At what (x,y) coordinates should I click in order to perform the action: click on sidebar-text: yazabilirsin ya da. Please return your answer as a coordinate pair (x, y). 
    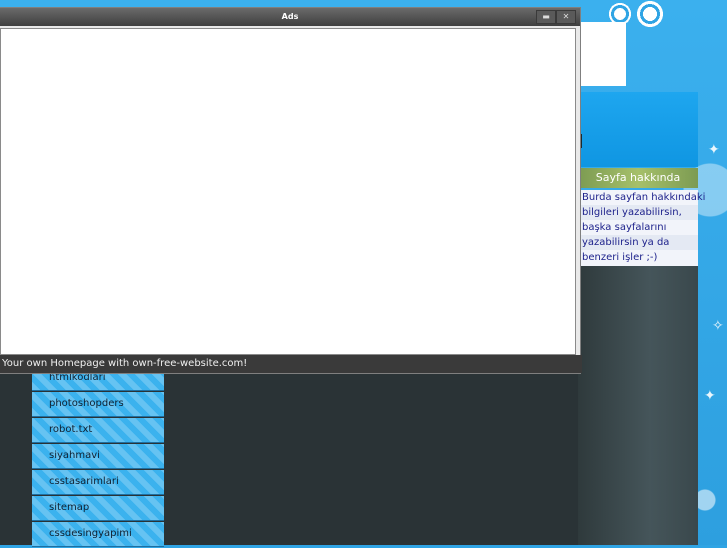
    Looking at the image, I should click on (638, 242).